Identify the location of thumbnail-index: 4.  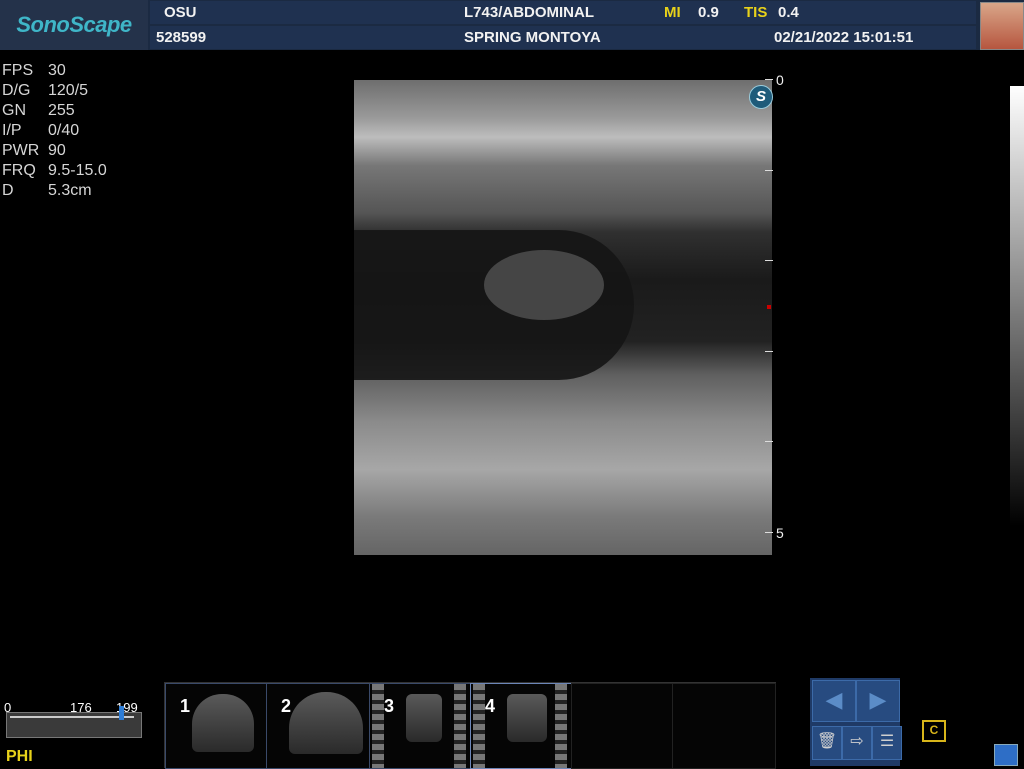
(490, 706).